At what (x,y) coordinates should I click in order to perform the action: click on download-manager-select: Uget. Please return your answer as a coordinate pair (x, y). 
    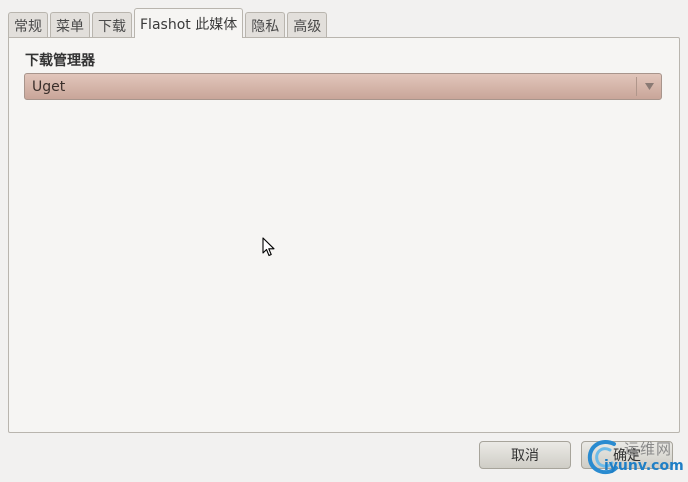
    Looking at the image, I should click on (343, 86).